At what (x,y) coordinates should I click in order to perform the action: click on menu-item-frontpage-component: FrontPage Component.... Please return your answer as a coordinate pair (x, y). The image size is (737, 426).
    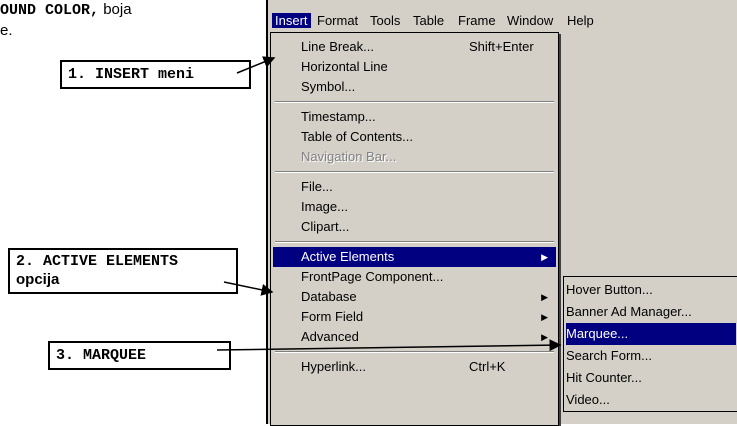
    Looking at the image, I should click on (414, 277).